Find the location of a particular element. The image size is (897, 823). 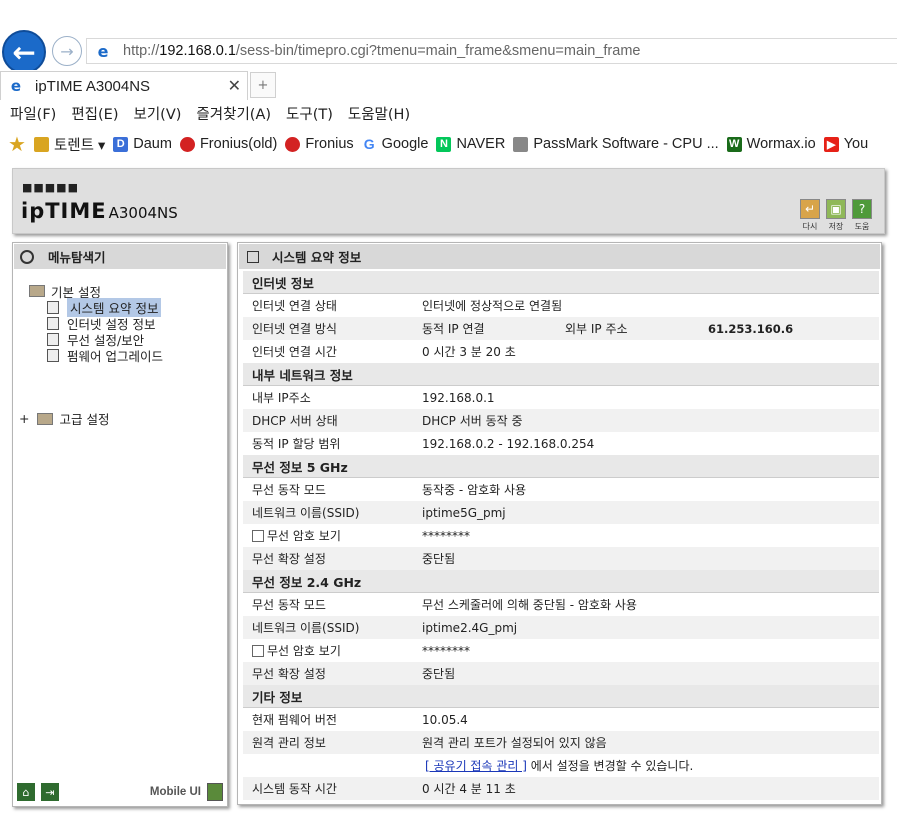

back-arrow-icon: ← is located at coordinates (24, 52).